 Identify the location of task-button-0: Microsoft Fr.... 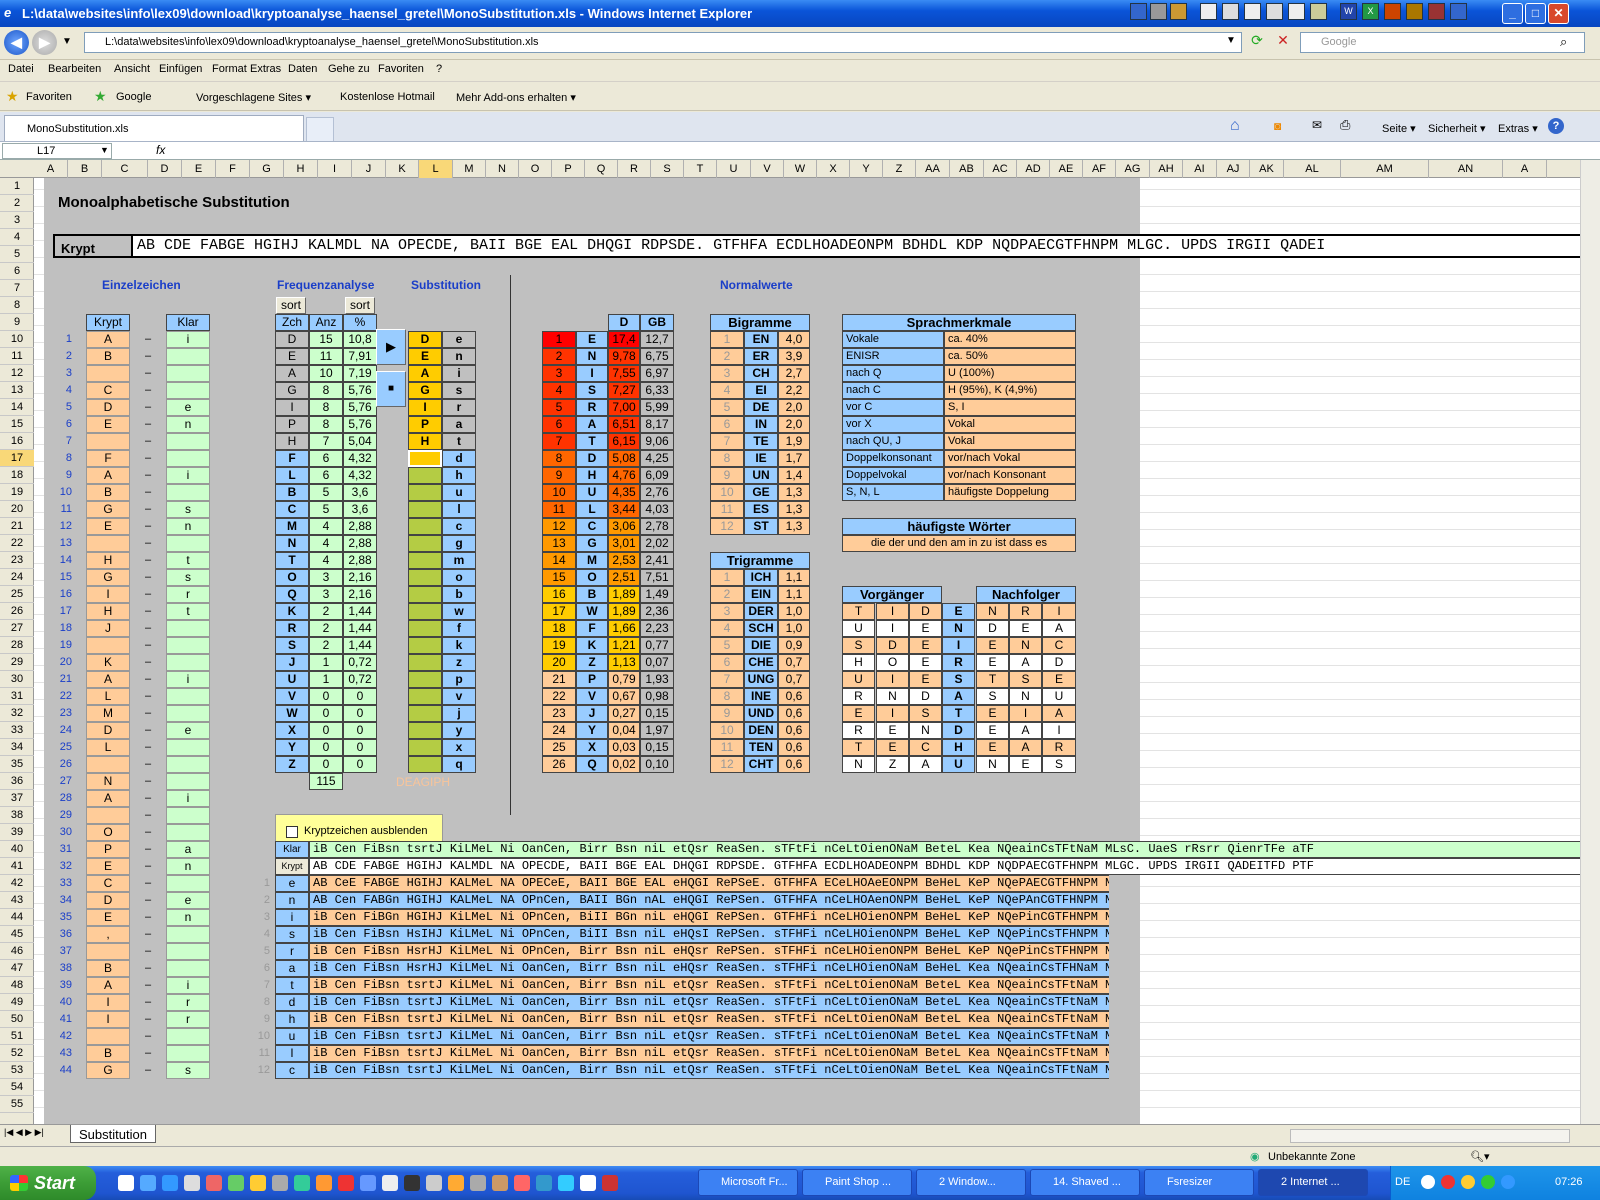
(748, 1182).